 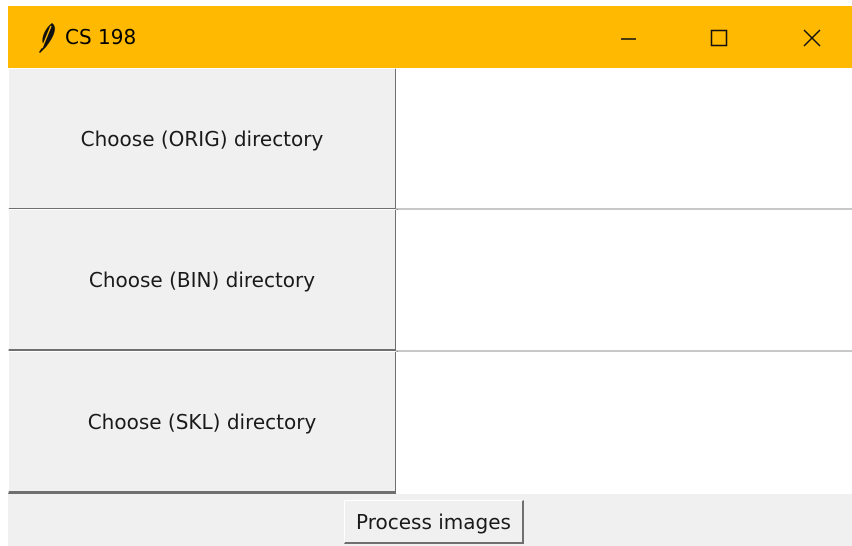 What do you see at coordinates (203, 280) in the screenshot?
I see `choose-bin-directory-button: Choose (BIN) directory` at bounding box center [203, 280].